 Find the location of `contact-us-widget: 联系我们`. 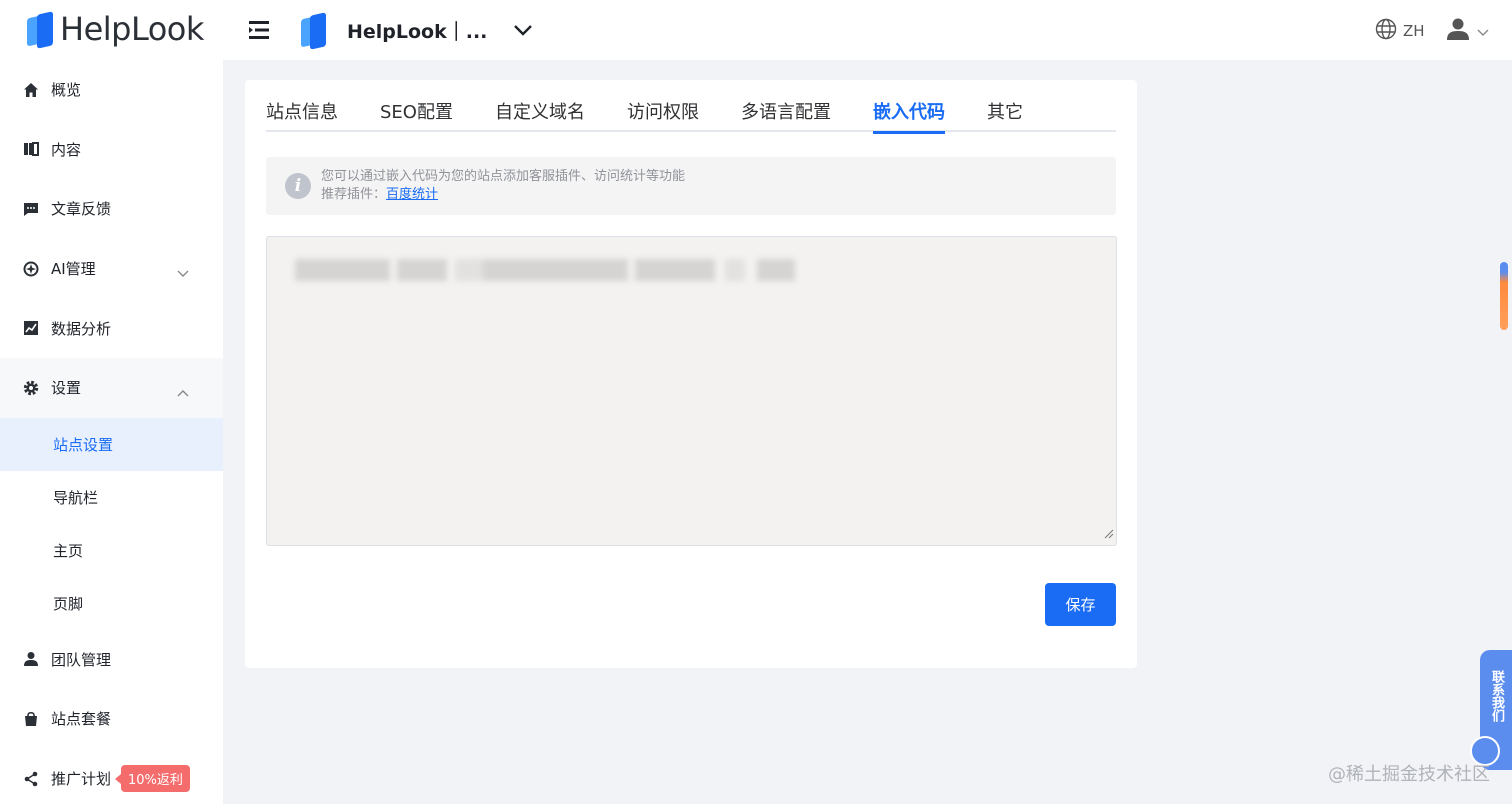

contact-us-widget: 联系我们 is located at coordinates (1491, 710).